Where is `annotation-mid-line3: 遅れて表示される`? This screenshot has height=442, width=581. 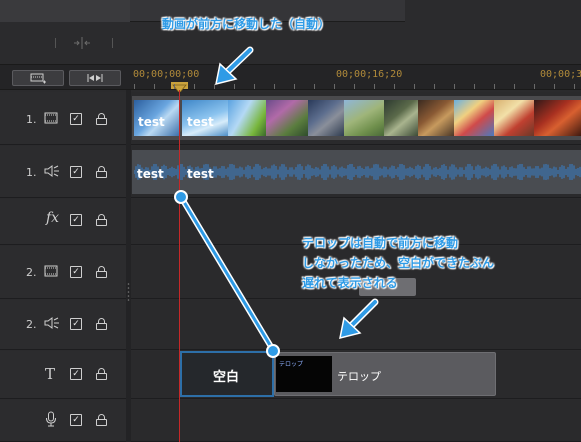
annotation-mid-line3: 遅れて表示される is located at coordinates (350, 283).